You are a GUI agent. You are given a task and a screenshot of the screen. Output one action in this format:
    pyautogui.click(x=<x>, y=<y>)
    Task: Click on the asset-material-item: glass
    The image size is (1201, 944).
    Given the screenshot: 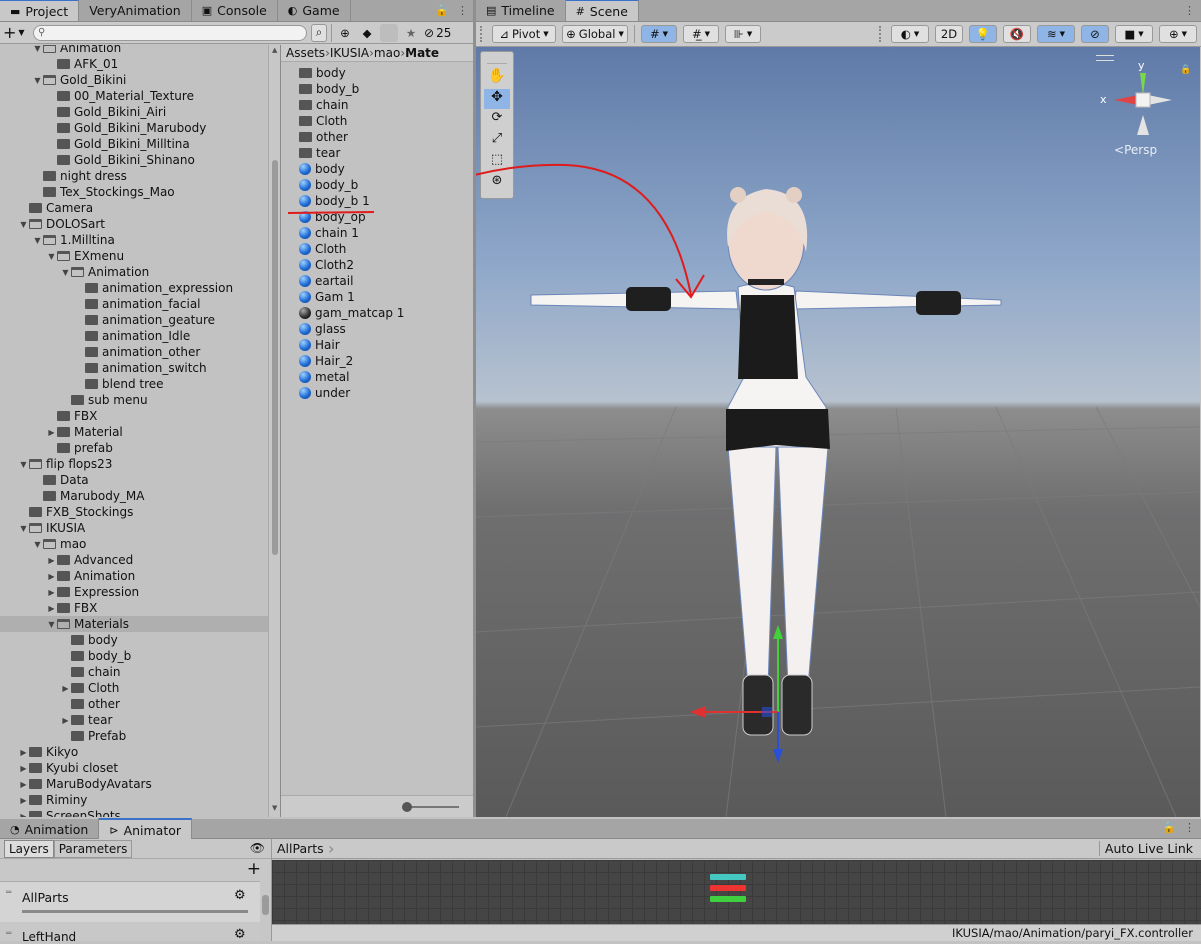 What is the action you would take?
    pyautogui.click(x=322, y=329)
    